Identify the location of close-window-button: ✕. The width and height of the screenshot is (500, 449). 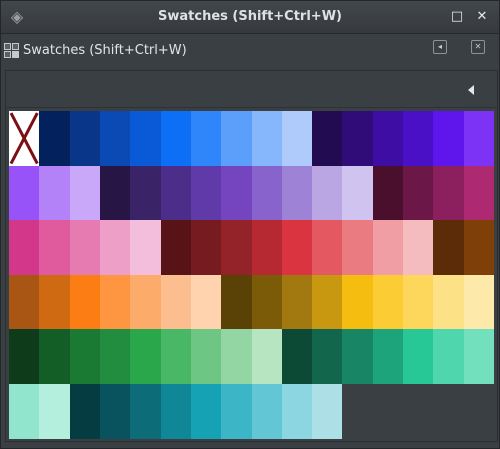
(482, 17).